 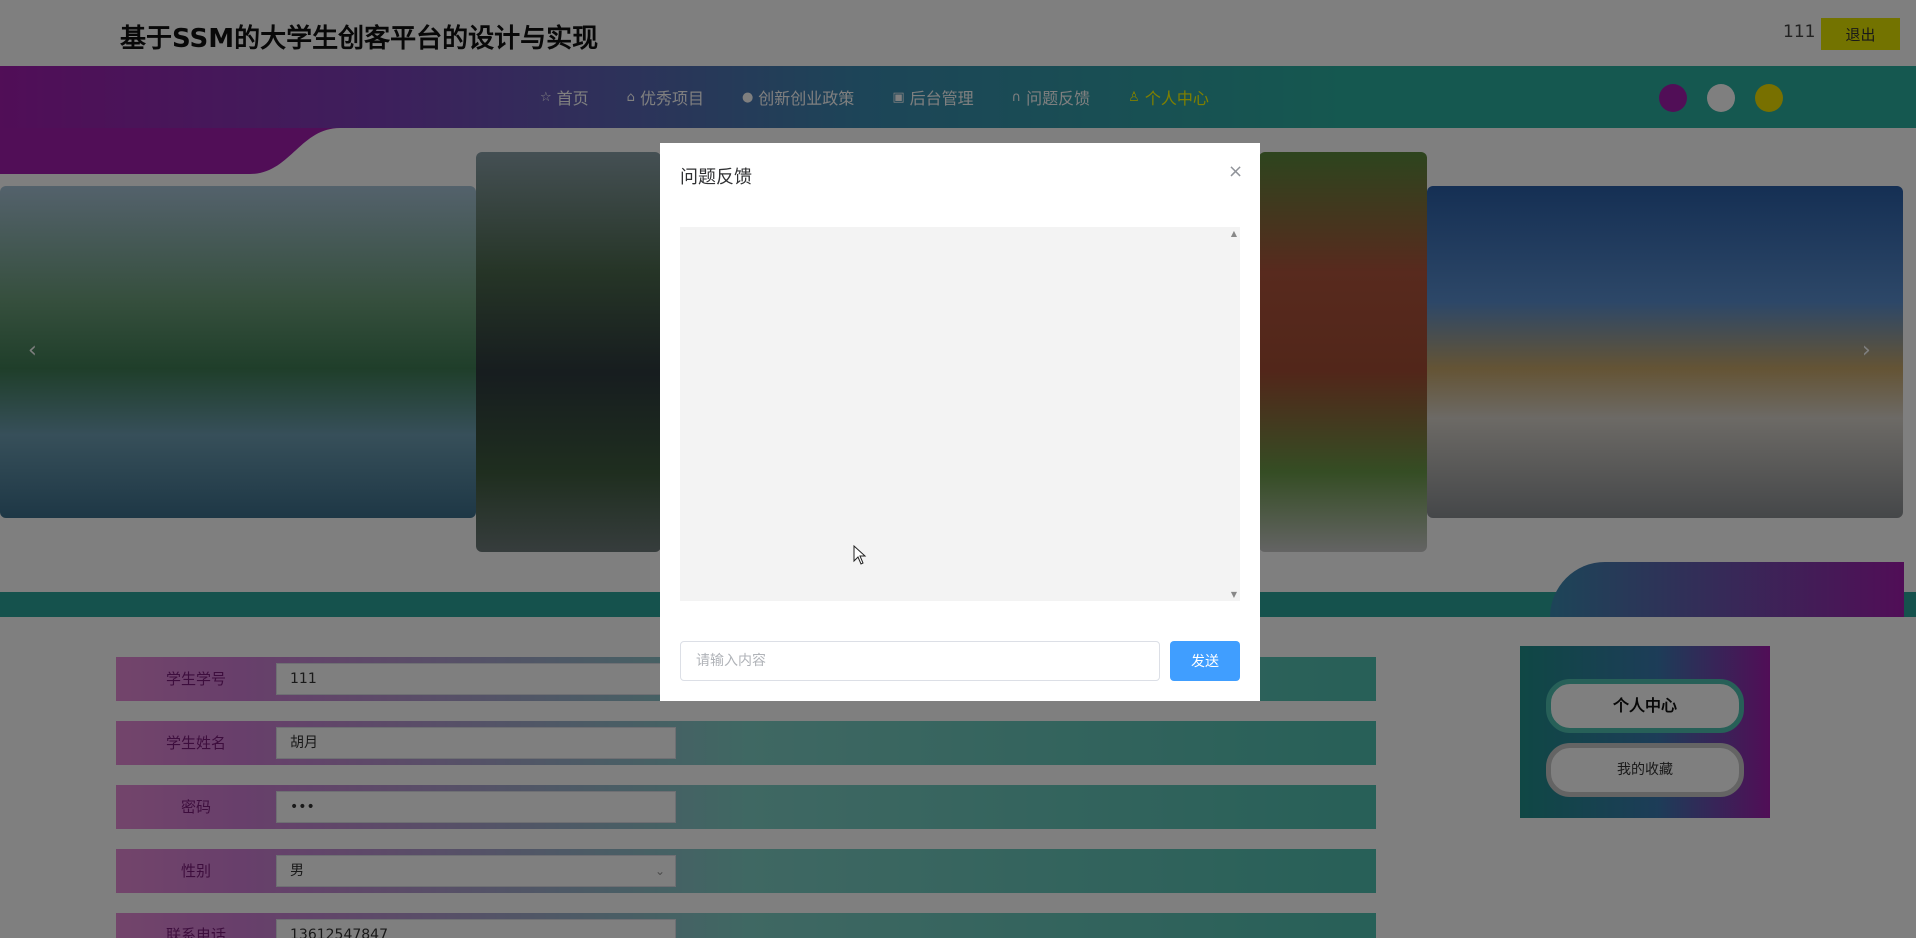 What do you see at coordinates (860, 555) in the screenshot?
I see `mouse-cursor-icon` at bounding box center [860, 555].